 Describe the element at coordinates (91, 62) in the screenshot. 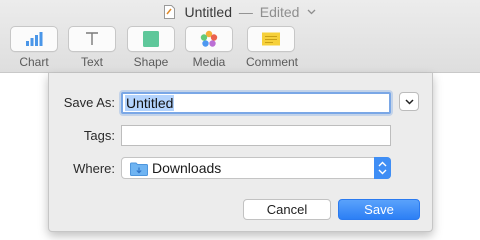

I see `text-label: Text` at that location.